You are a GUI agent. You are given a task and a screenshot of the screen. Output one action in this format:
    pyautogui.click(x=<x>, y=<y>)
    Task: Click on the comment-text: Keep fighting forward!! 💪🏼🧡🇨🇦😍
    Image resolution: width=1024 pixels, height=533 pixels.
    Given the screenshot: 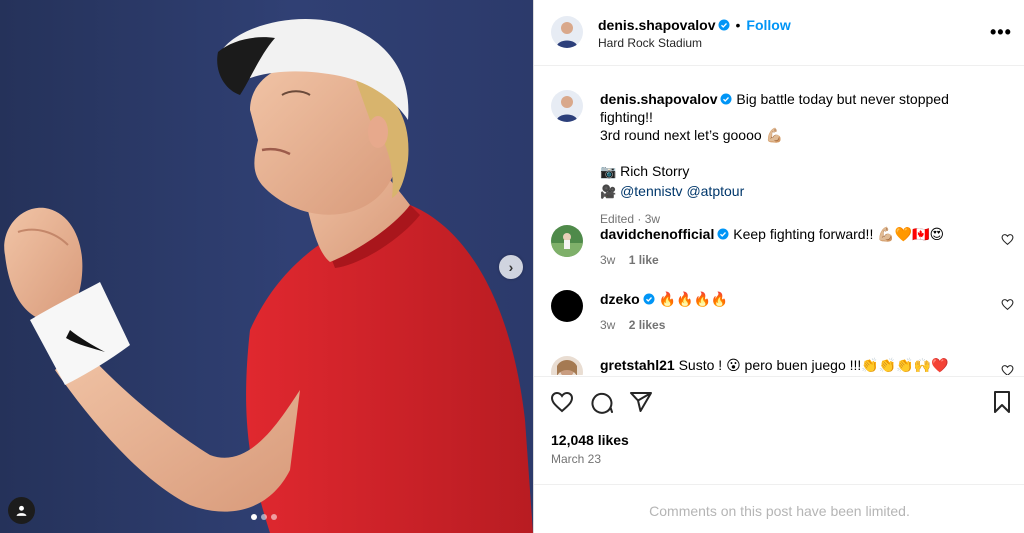 What is the action you would take?
    pyautogui.click(x=839, y=234)
    